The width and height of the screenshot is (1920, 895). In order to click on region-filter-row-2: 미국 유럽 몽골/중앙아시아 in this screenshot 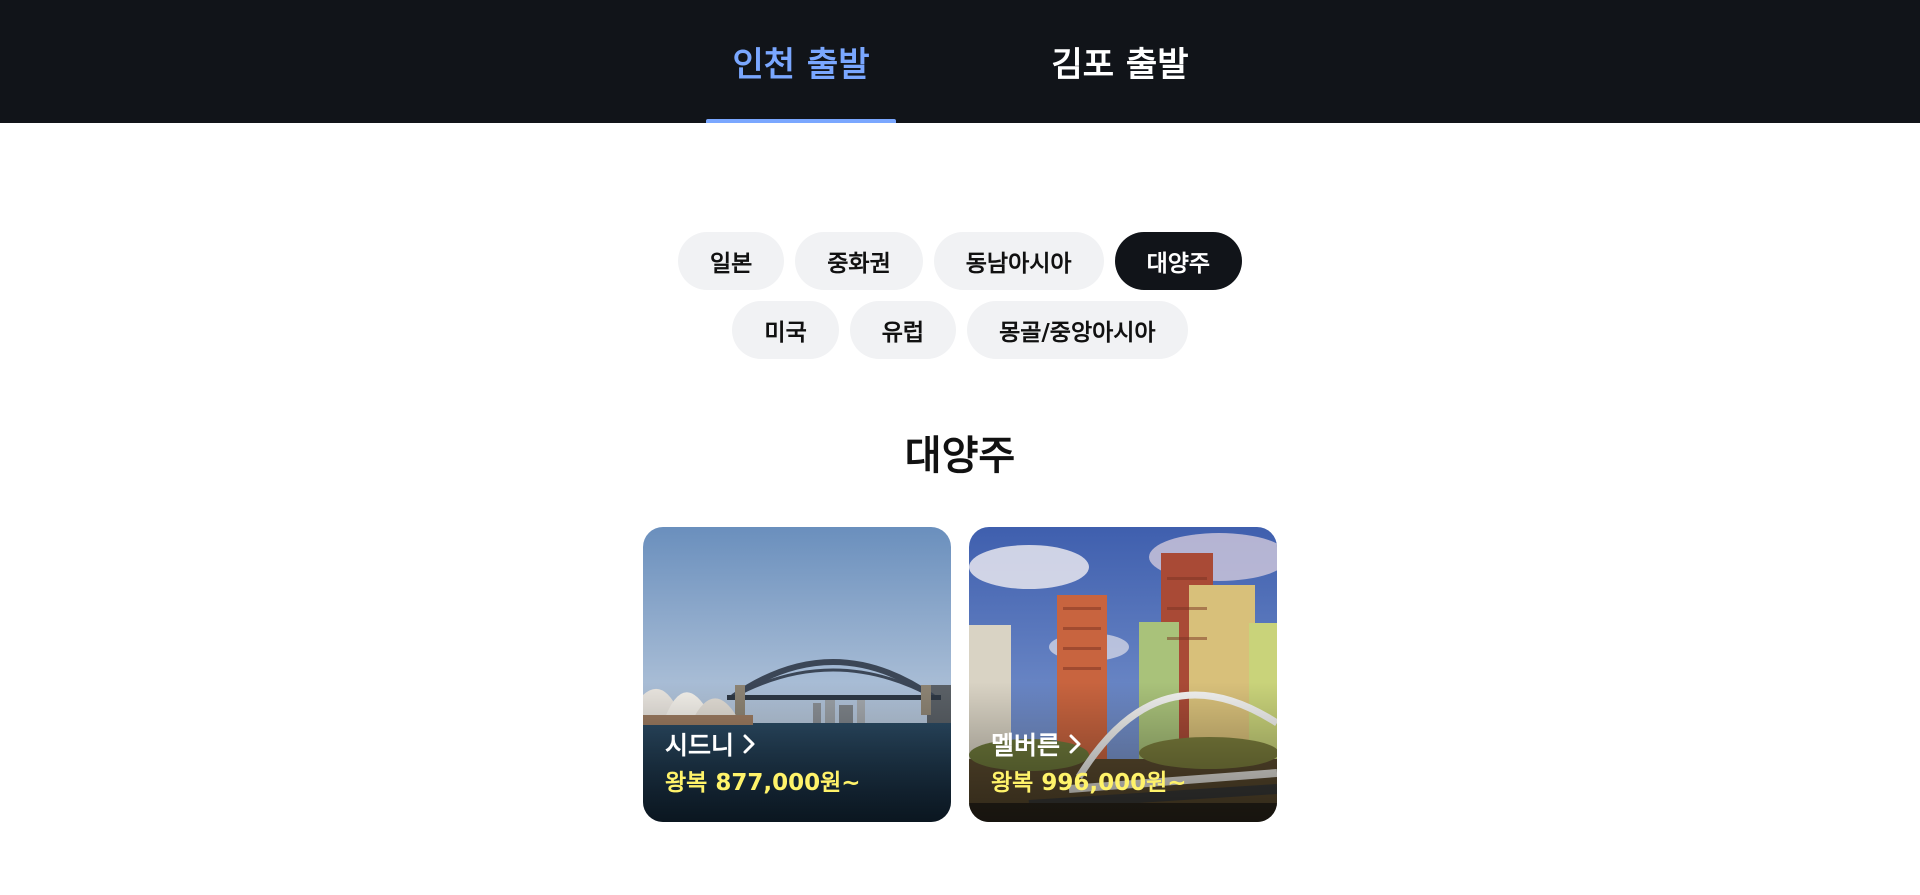, I will do `click(960, 330)`.